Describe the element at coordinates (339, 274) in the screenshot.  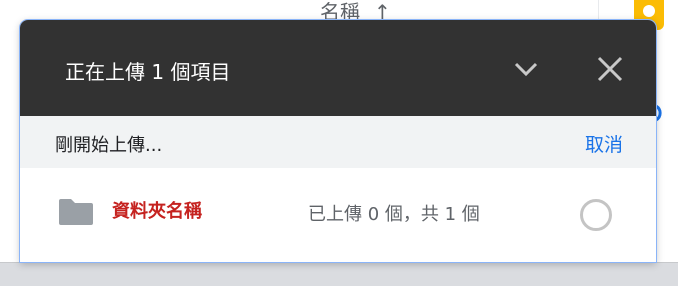
I see `bottom-bar` at that location.